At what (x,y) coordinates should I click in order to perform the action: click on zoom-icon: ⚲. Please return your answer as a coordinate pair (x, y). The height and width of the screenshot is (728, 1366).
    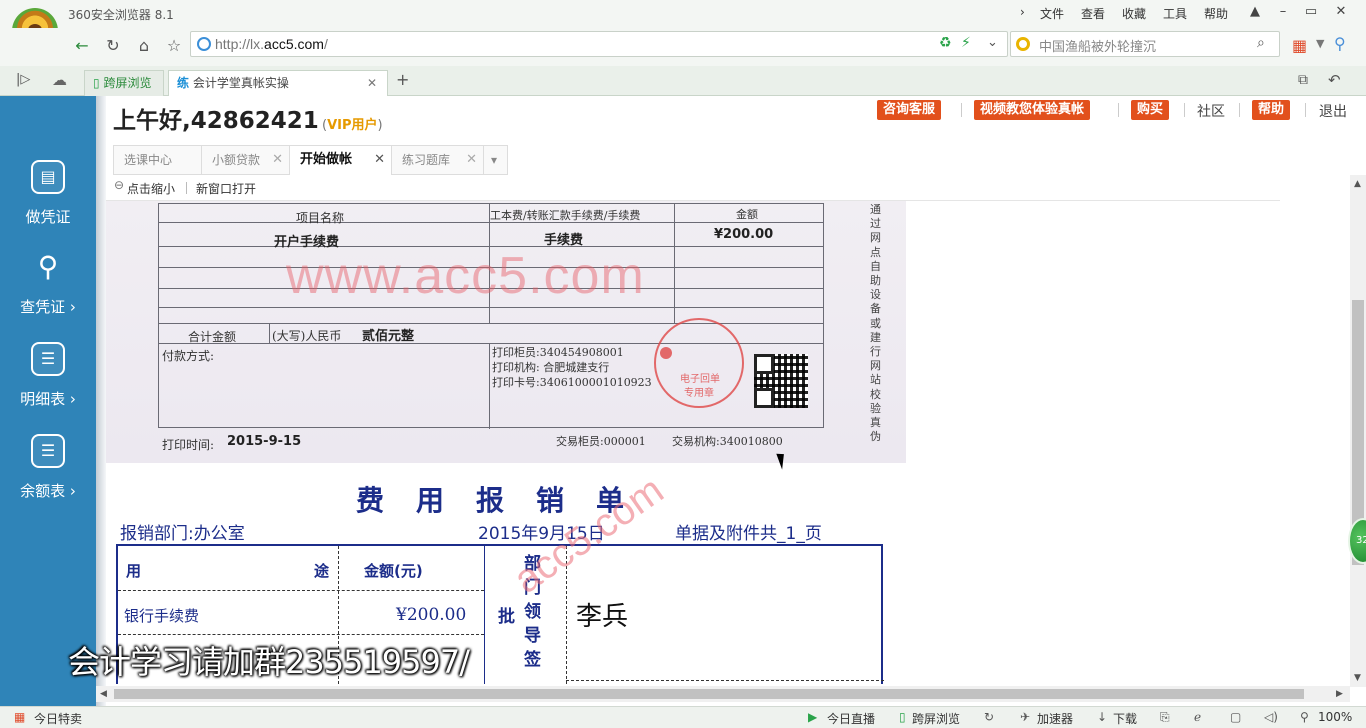
    Looking at the image, I should click on (1304, 717).